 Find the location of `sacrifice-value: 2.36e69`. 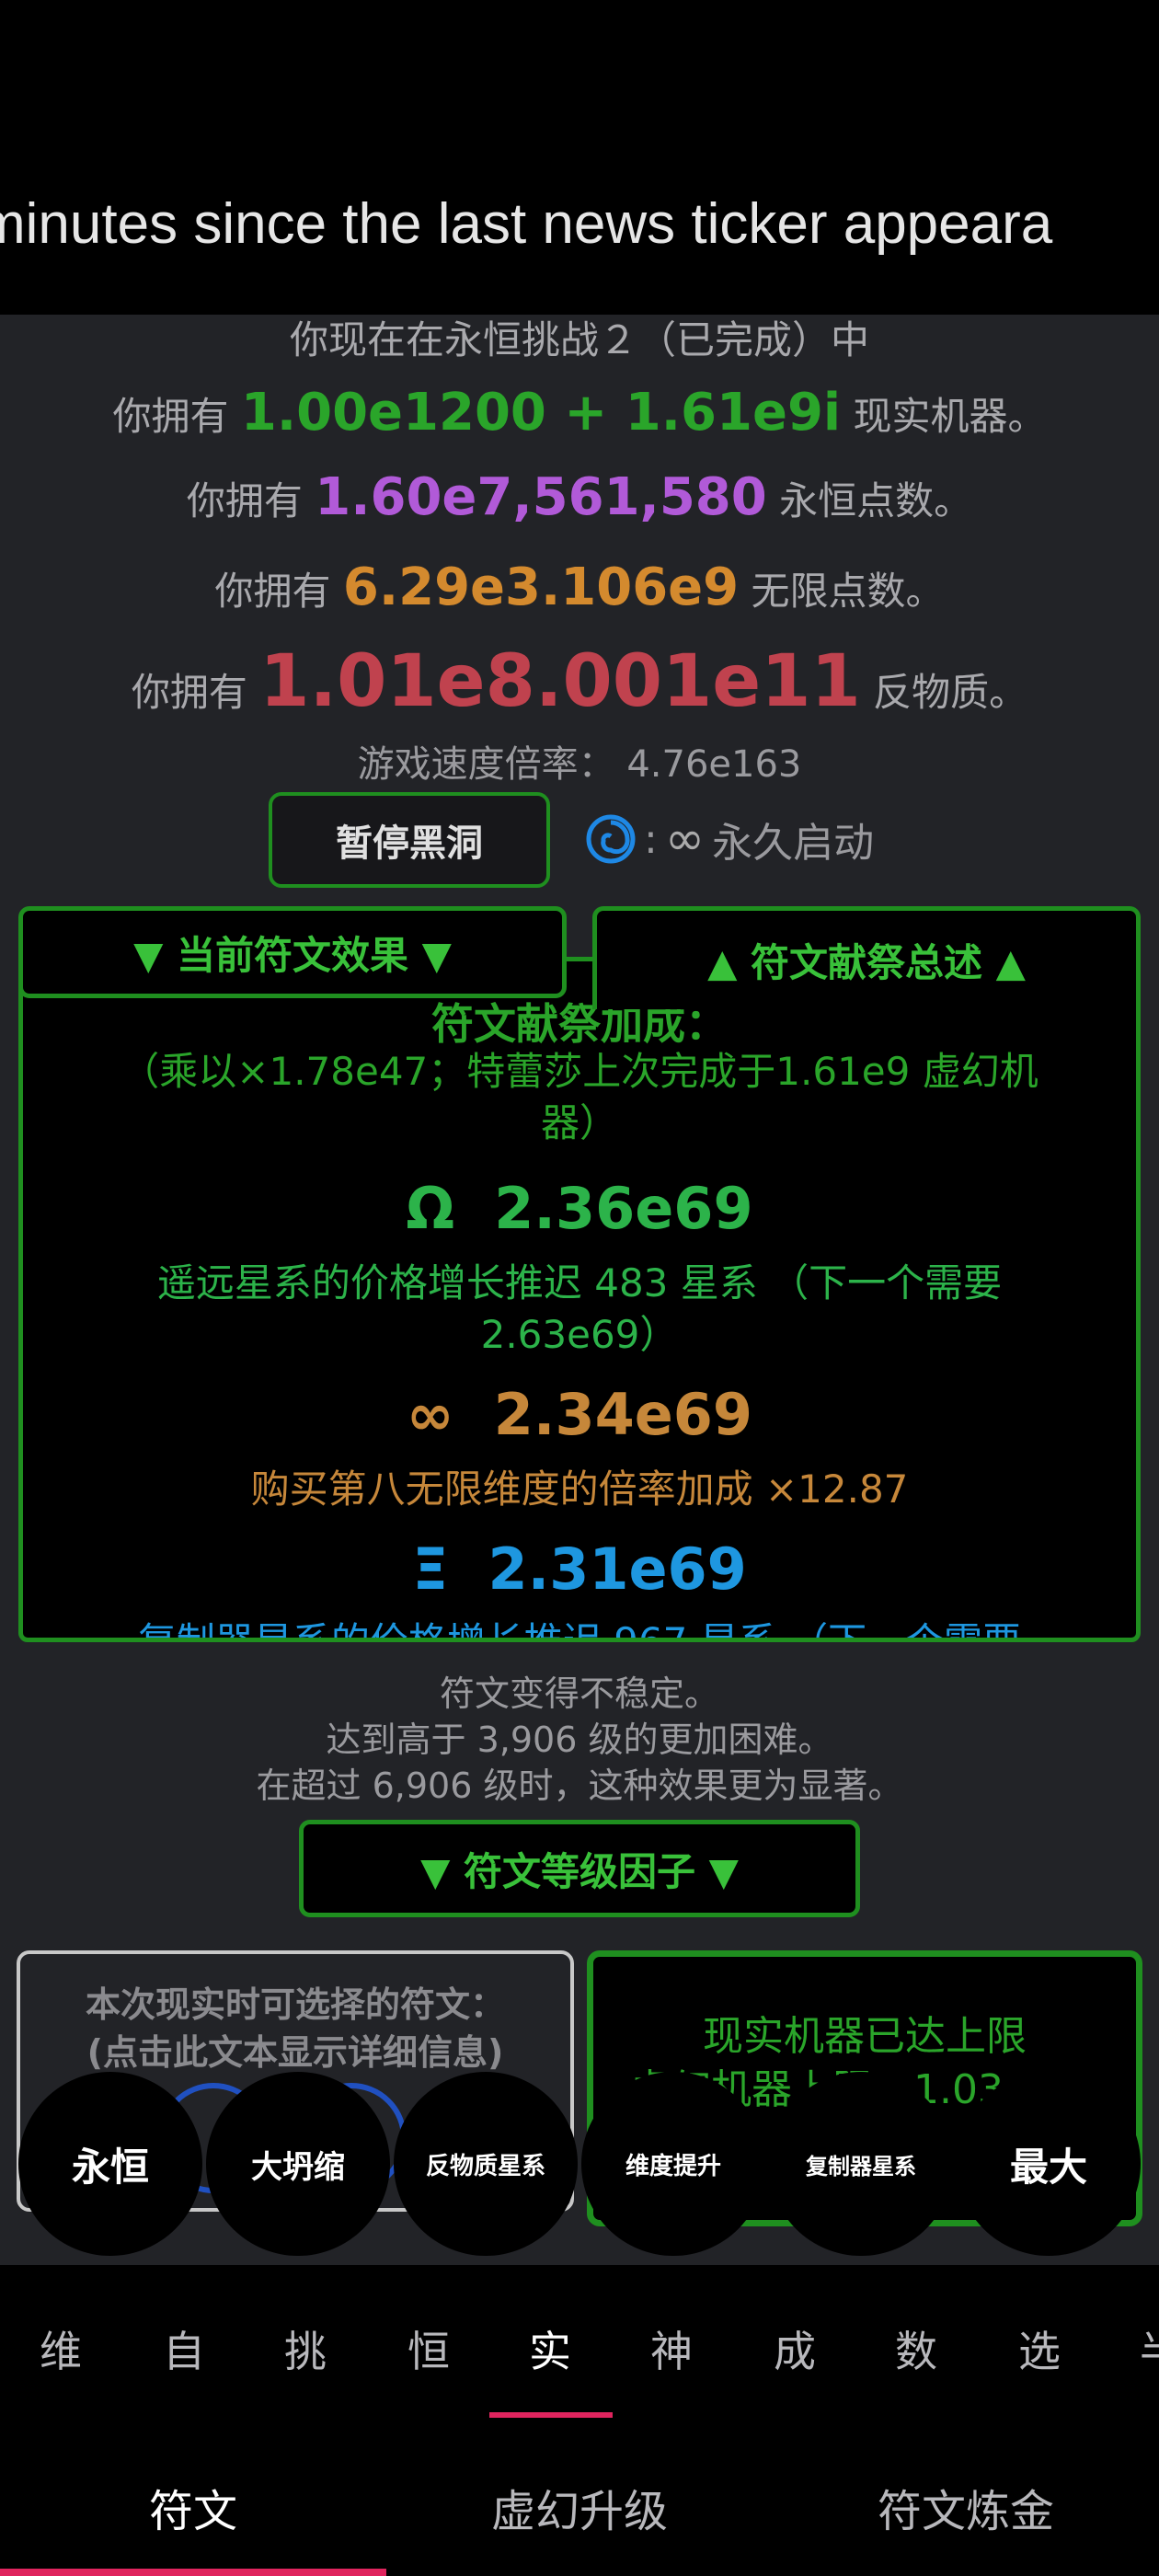

sacrifice-value: 2.36e69 is located at coordinates (623, 1208).